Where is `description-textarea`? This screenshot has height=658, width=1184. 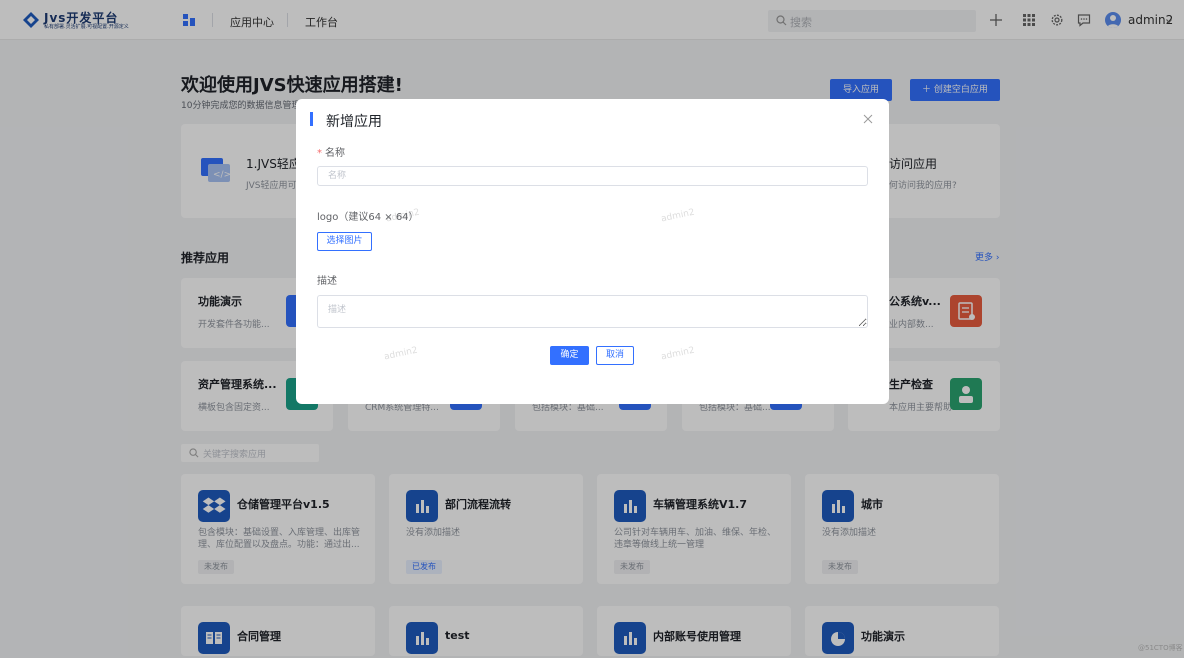 description-textarea is located at coordinates (592, 311).